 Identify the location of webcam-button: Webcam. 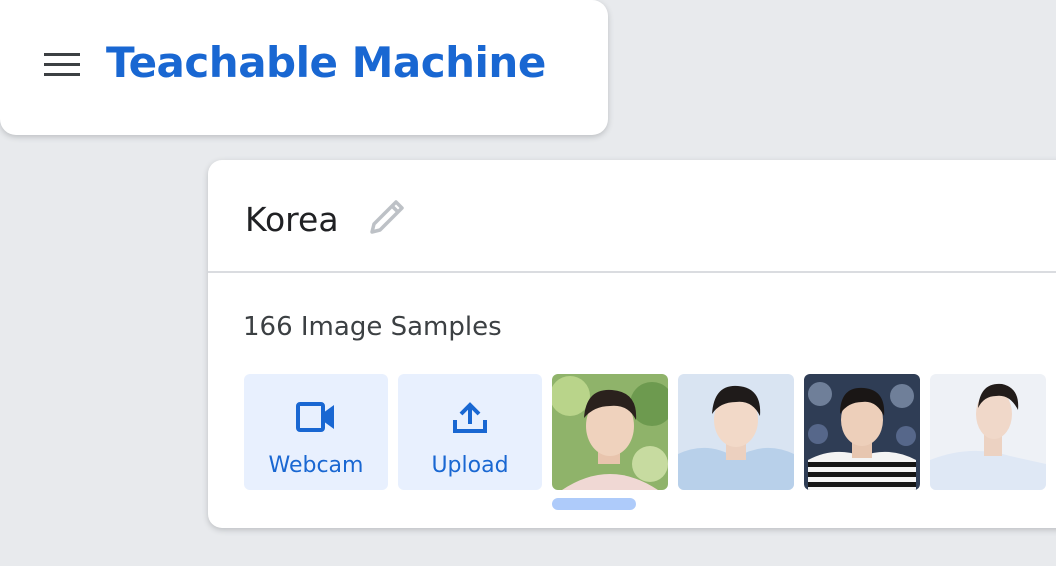
(316, 432).